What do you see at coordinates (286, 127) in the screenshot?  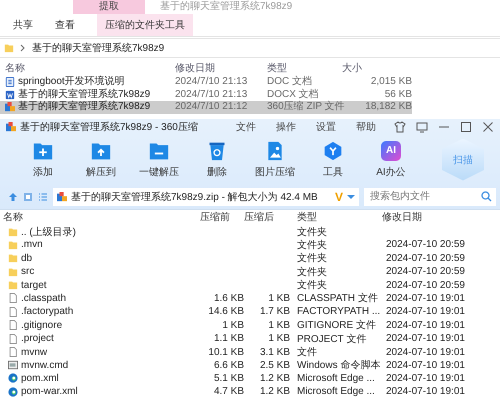 I see `menu-item: 操作` at bounding box center [286, 127].